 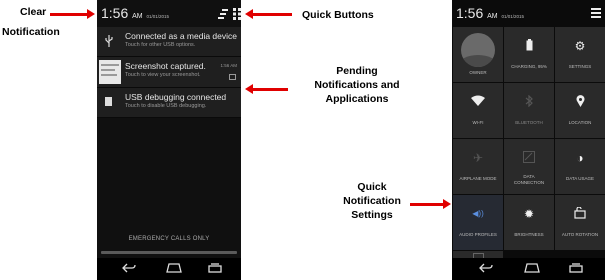 What do you see at coordinates (478, 178) in the screenshot?
I see `tile-label: AIRPLANE MODE` at bounding box center [478, 178].